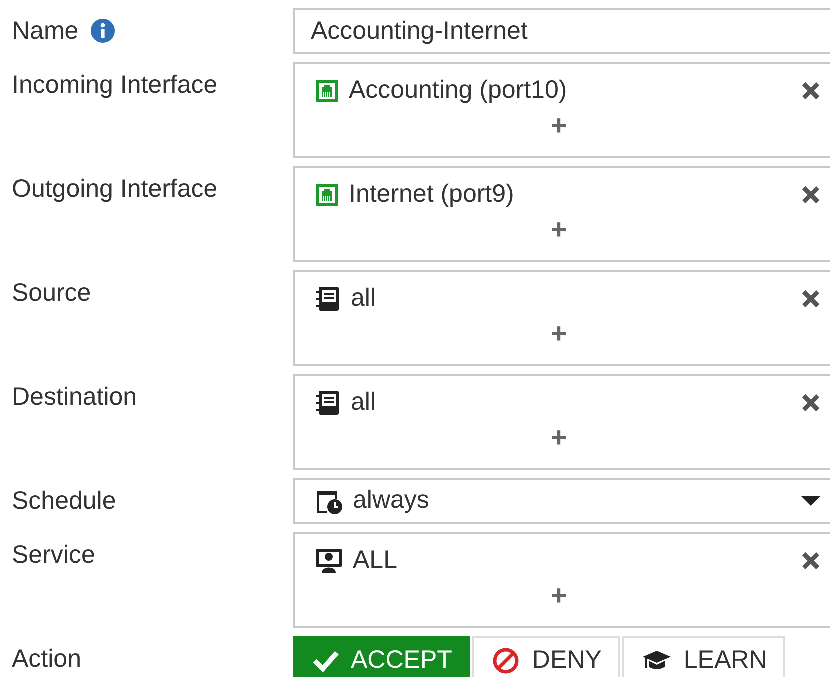 The height and width of the screenshot is (677, 830). What do you see at coordinates (506, 661) in the screenshot?
I see `no-entry-icon` at bounding box center [506, 661].